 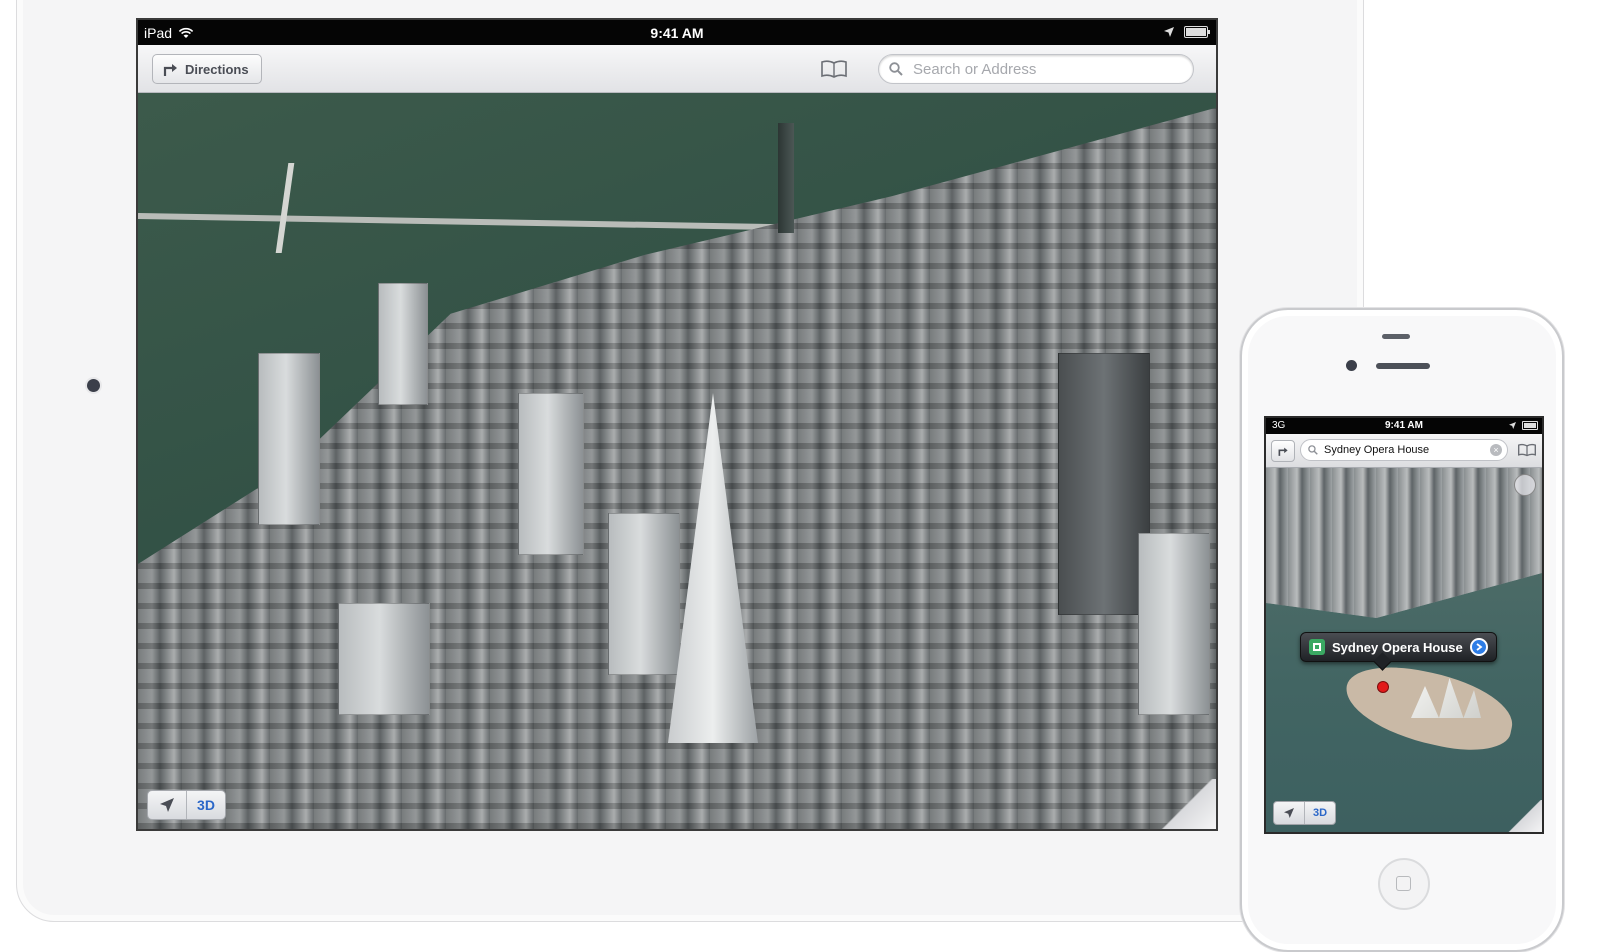 I want to click on landmark-icon, so click(x=1317, y=647).